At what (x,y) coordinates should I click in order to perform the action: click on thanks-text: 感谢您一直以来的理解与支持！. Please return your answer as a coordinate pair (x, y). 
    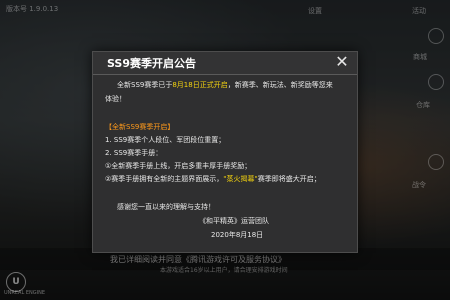
    Looking at the image, I should click on (166, 207).